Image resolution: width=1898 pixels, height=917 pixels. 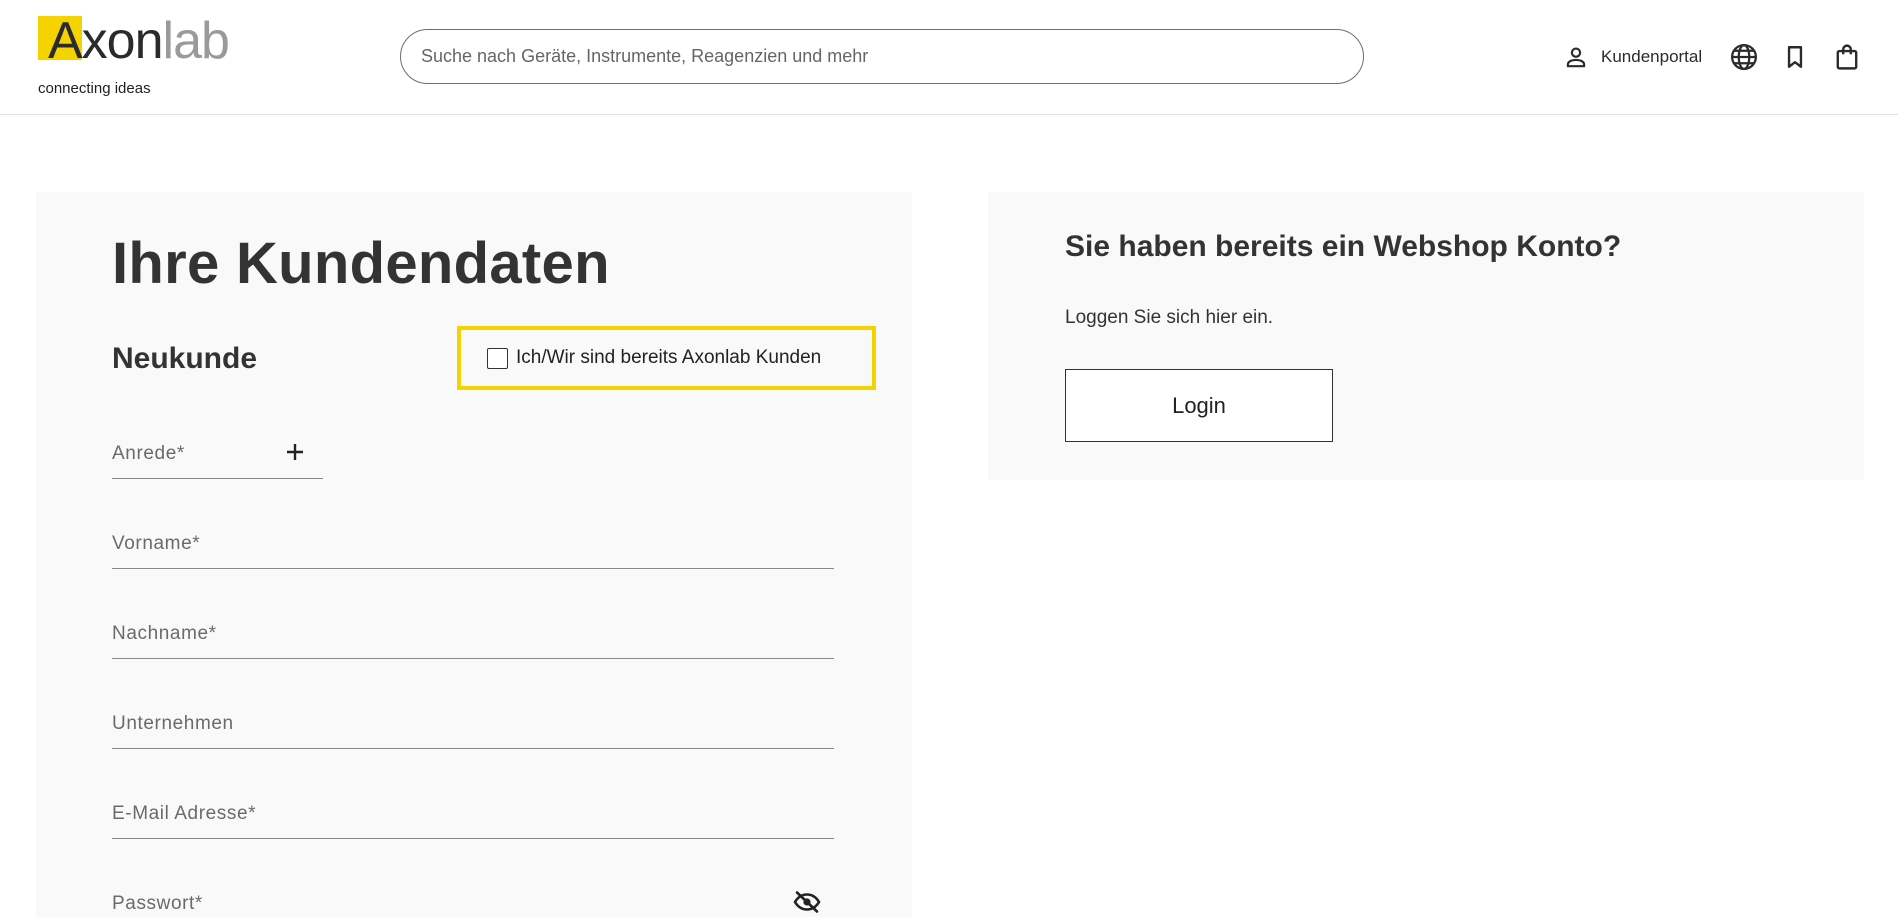 I want to click on login-panel-title: Sie haben bereits ein Webshop Konto?, so click(x=1343, y=246).